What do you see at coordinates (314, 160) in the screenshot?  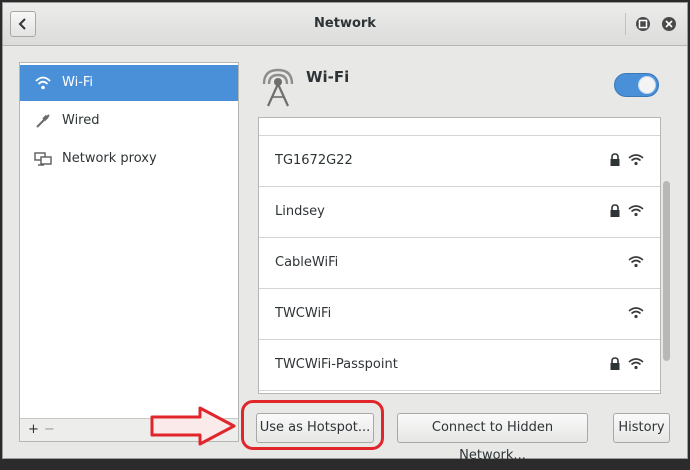 I see `network-name: TG1672G22` at bounding box center [314, 160].